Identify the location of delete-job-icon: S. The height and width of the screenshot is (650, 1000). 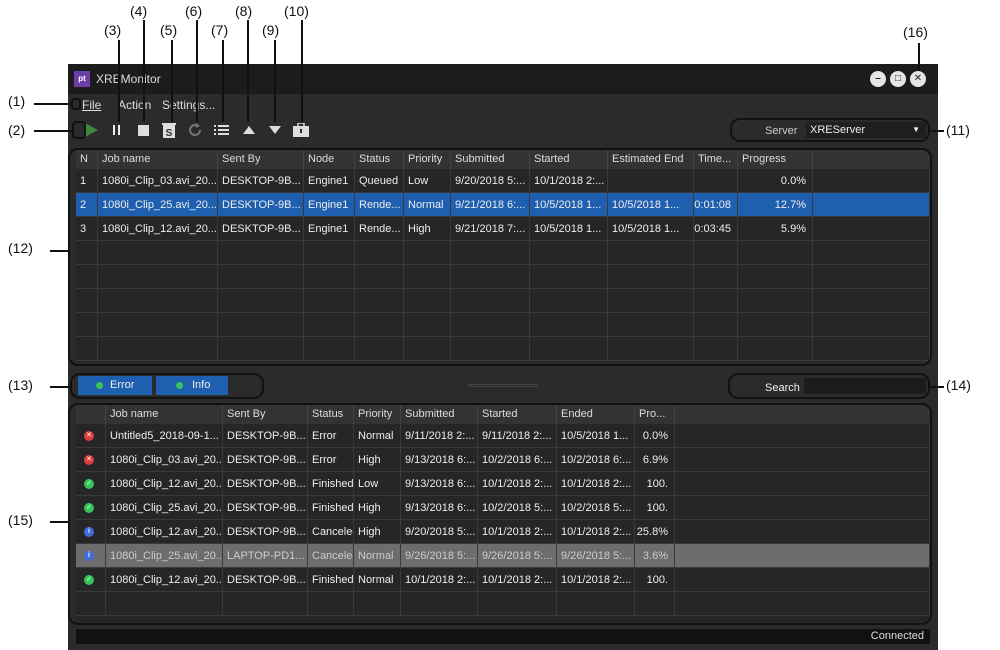
(169, 130).